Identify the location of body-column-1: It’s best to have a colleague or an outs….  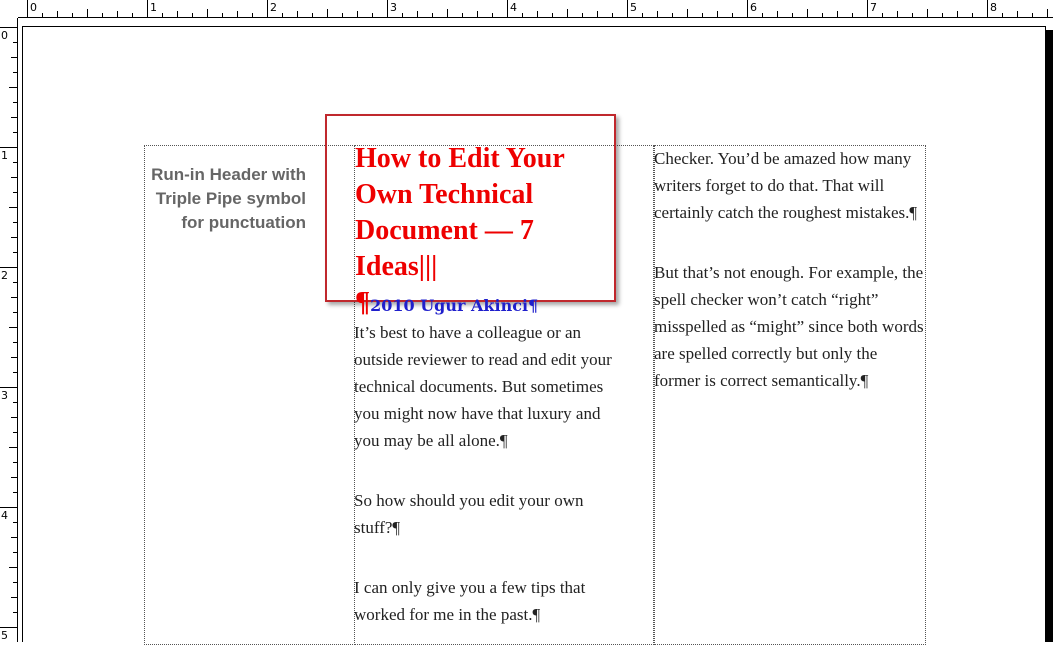
(490, 490).